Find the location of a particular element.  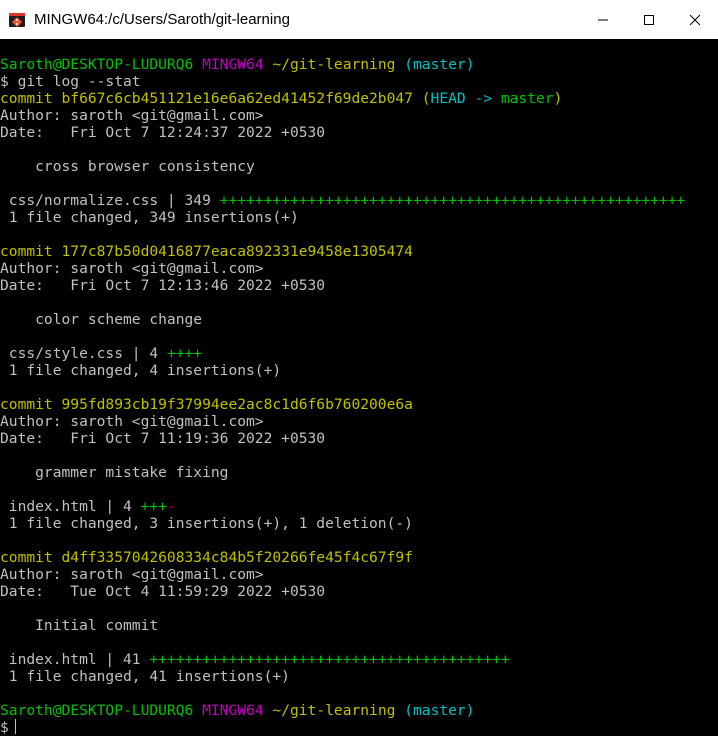

window-controls is located at coordinates (649, 19).